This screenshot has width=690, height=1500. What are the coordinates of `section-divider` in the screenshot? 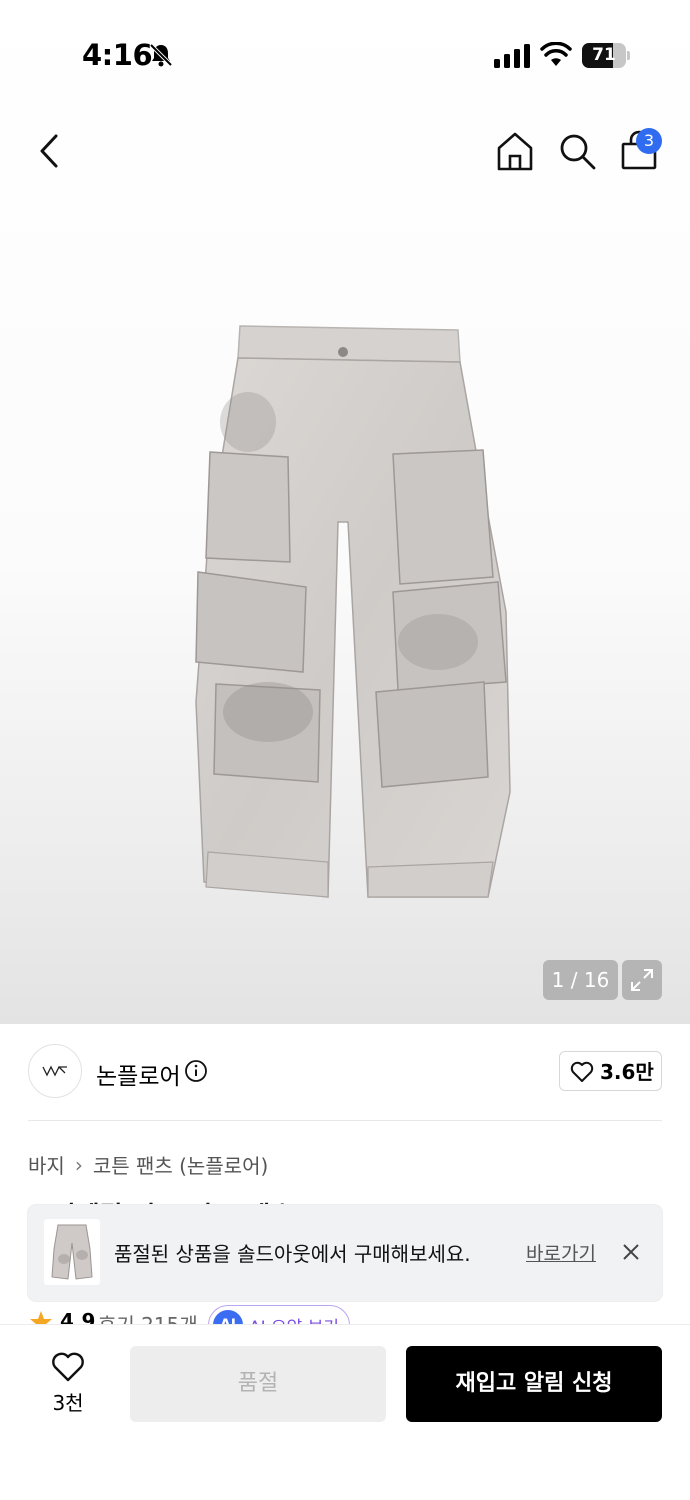 It's located at (345, 1120).